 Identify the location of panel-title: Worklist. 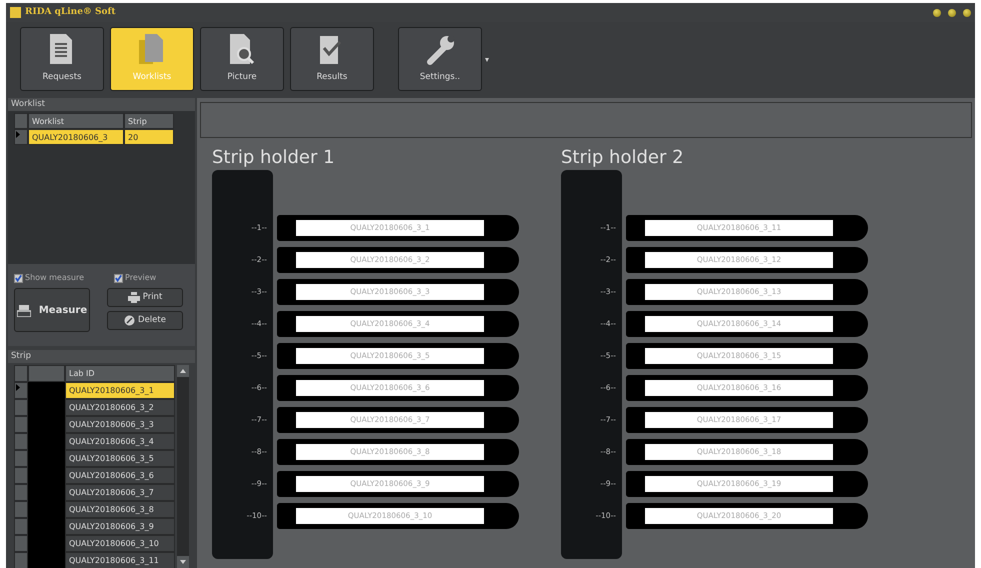
(101, 104).